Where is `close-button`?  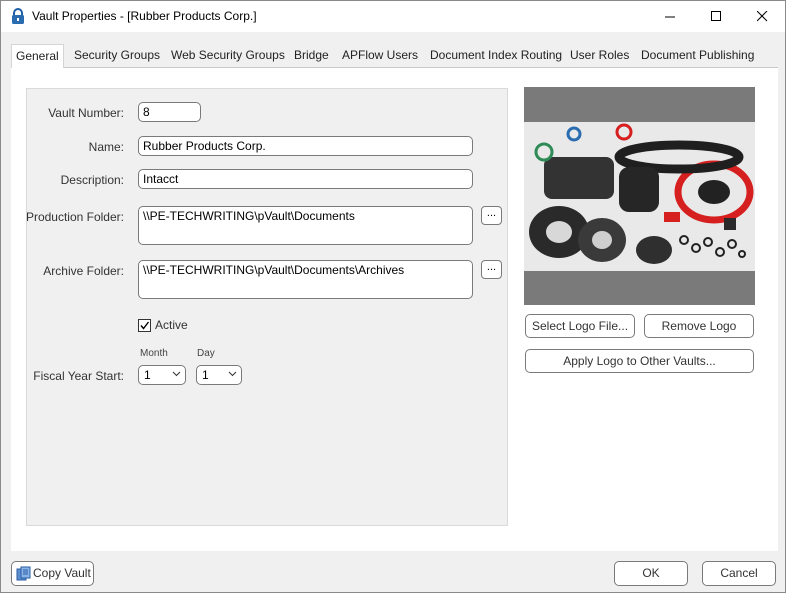
close-button is located at coordinates (762, 16).